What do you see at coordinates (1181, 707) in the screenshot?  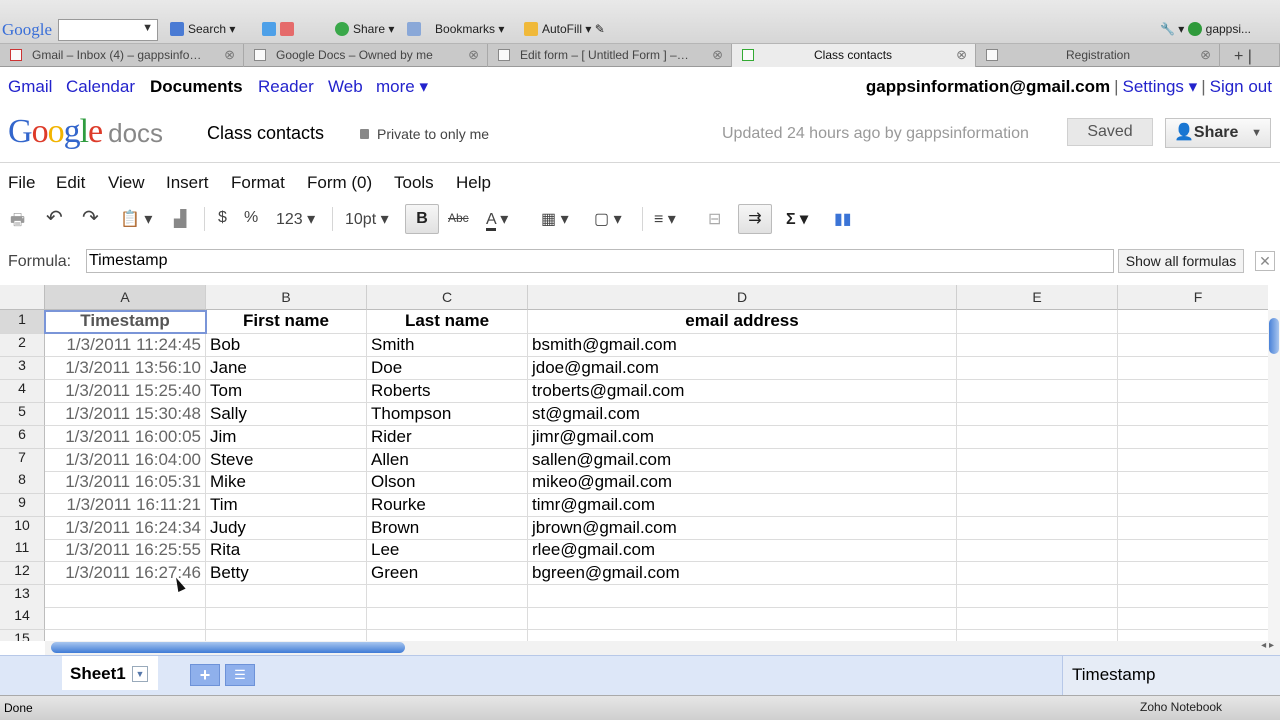 I see `zoho-notebook-button: Zoho Notebook` at bounding box center [1181, 707].